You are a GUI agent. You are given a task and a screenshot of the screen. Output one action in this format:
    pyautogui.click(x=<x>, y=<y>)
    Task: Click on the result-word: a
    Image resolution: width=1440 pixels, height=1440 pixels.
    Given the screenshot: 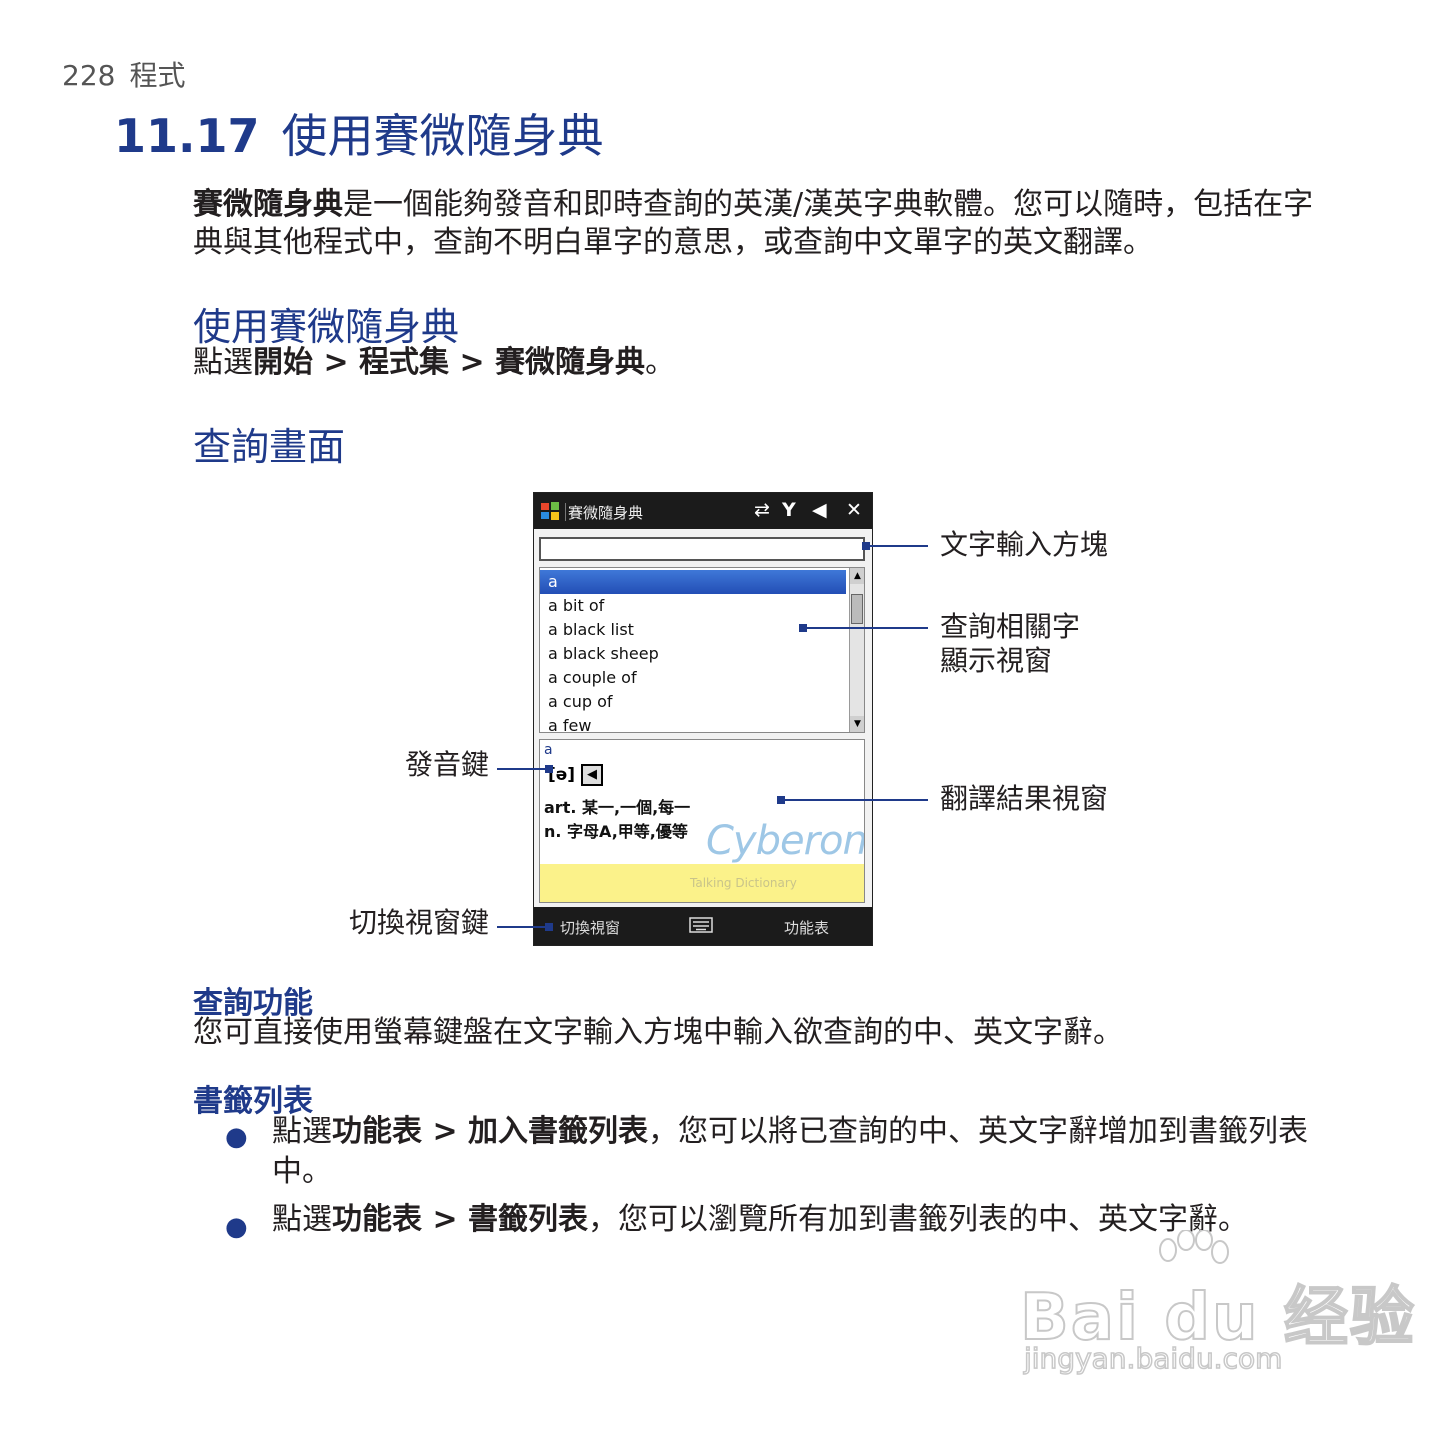 What is the action you would take?
    pyautogui.click(x=548, y=750)
    